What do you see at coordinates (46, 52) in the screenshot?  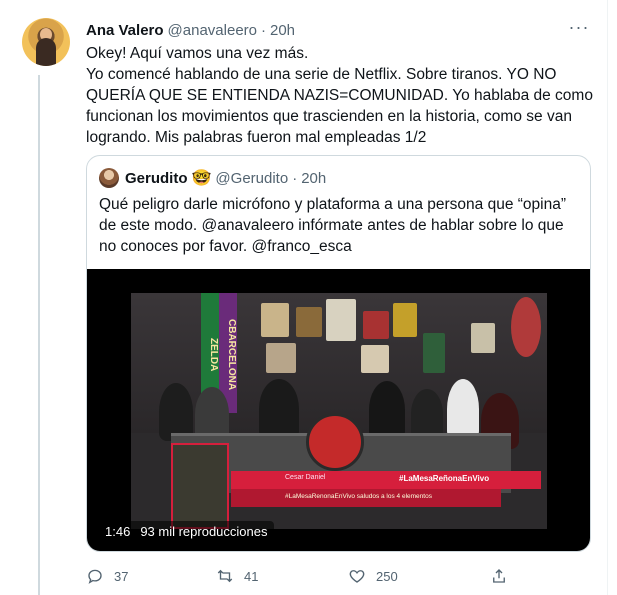 I see `avatar-body` at bounding box center [46, 52].